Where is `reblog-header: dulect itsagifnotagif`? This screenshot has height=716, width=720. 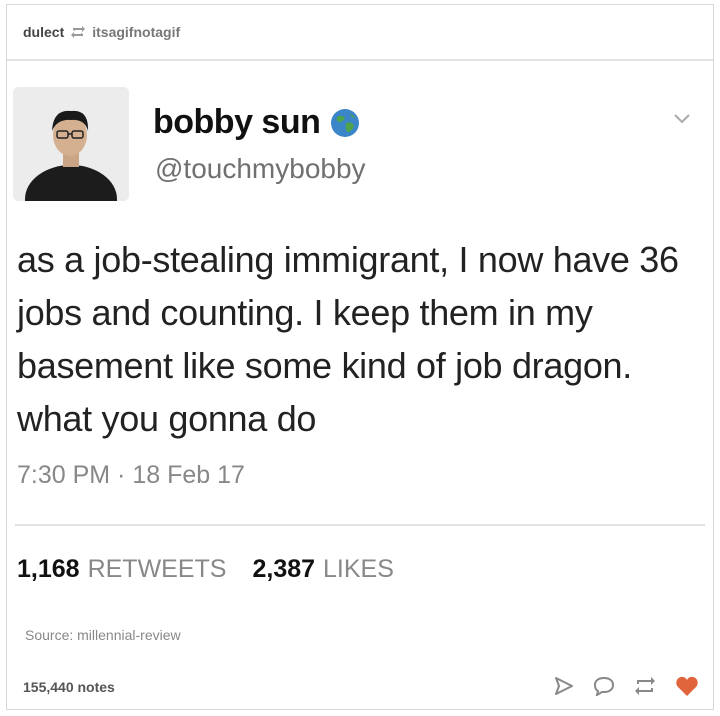 reblog-header: dulect itsagifnotagif is located at coordinates (360, 33).